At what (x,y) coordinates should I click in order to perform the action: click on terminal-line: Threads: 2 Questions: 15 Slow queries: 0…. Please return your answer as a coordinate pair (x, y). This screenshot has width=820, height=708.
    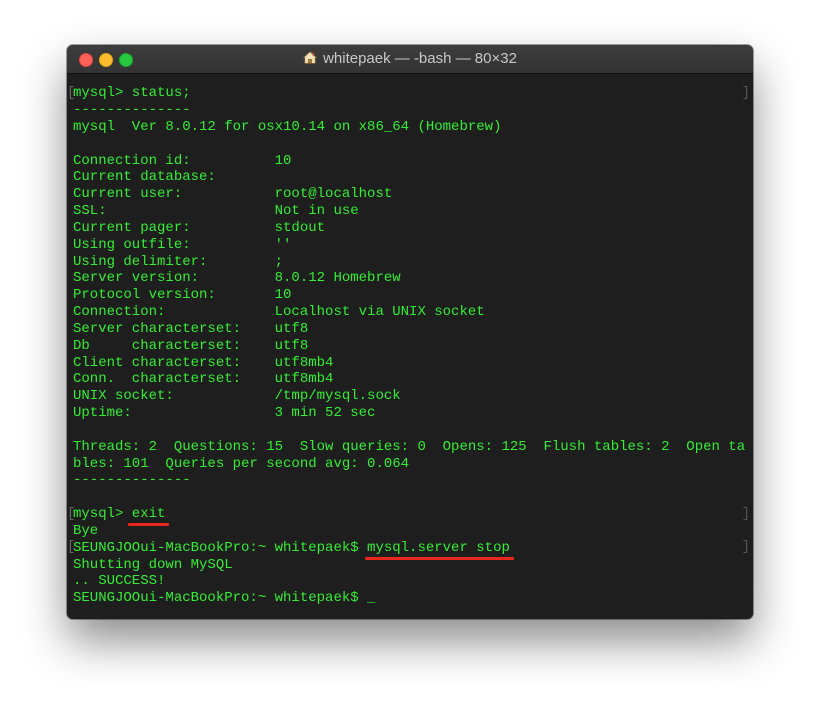
    Looking at the image, I should click on (409, 447).